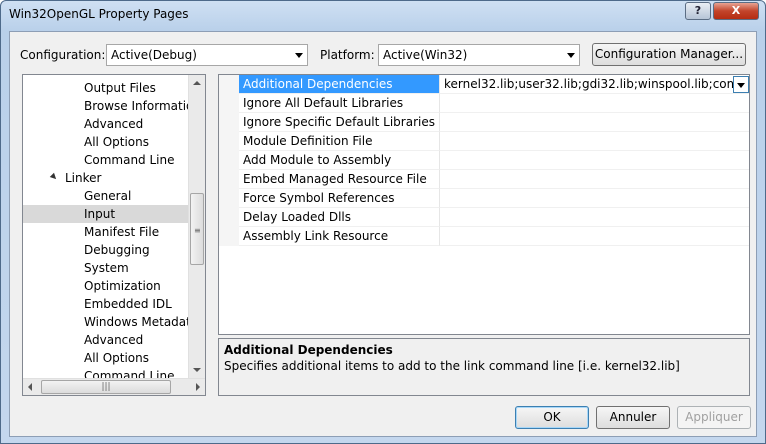 The width and height of the screenshot is (766, 444). I want to click on property-row: Ignore Specific Default Libraries, so click(484, 122).